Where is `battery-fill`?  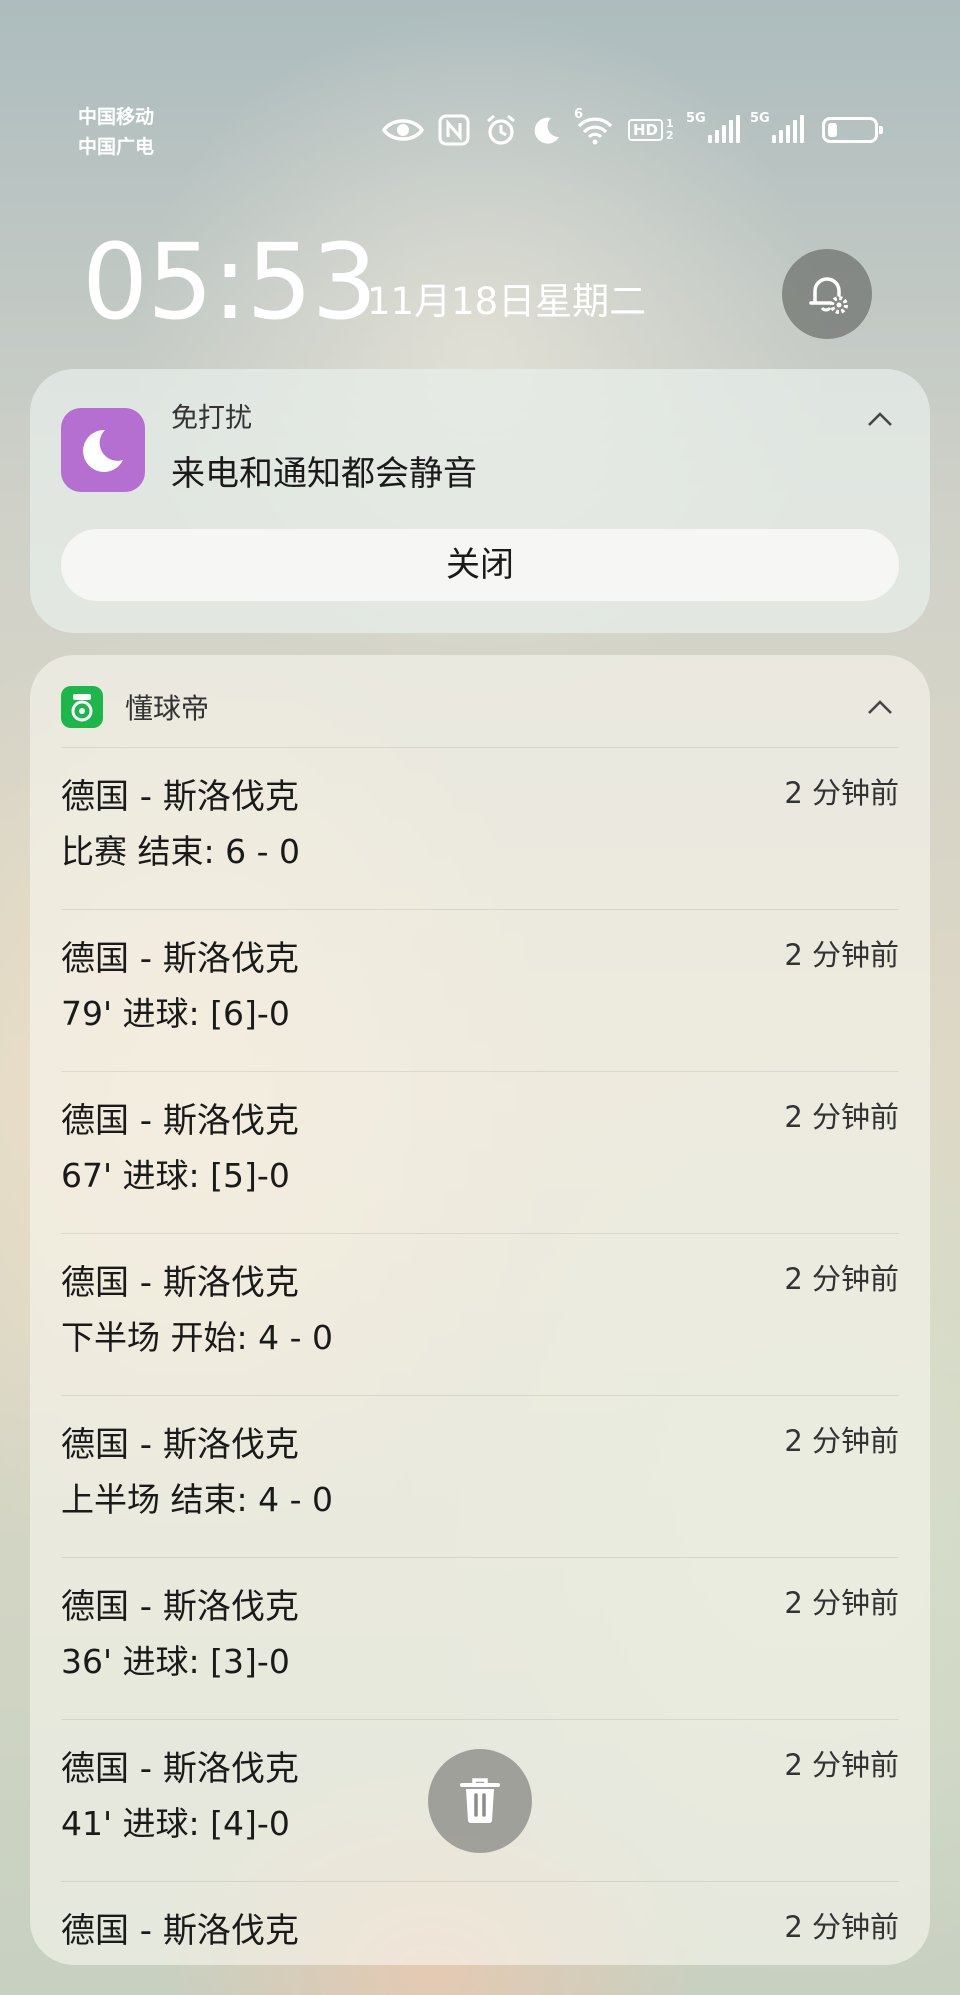 battery-fill is located at coordinates (832, 130).